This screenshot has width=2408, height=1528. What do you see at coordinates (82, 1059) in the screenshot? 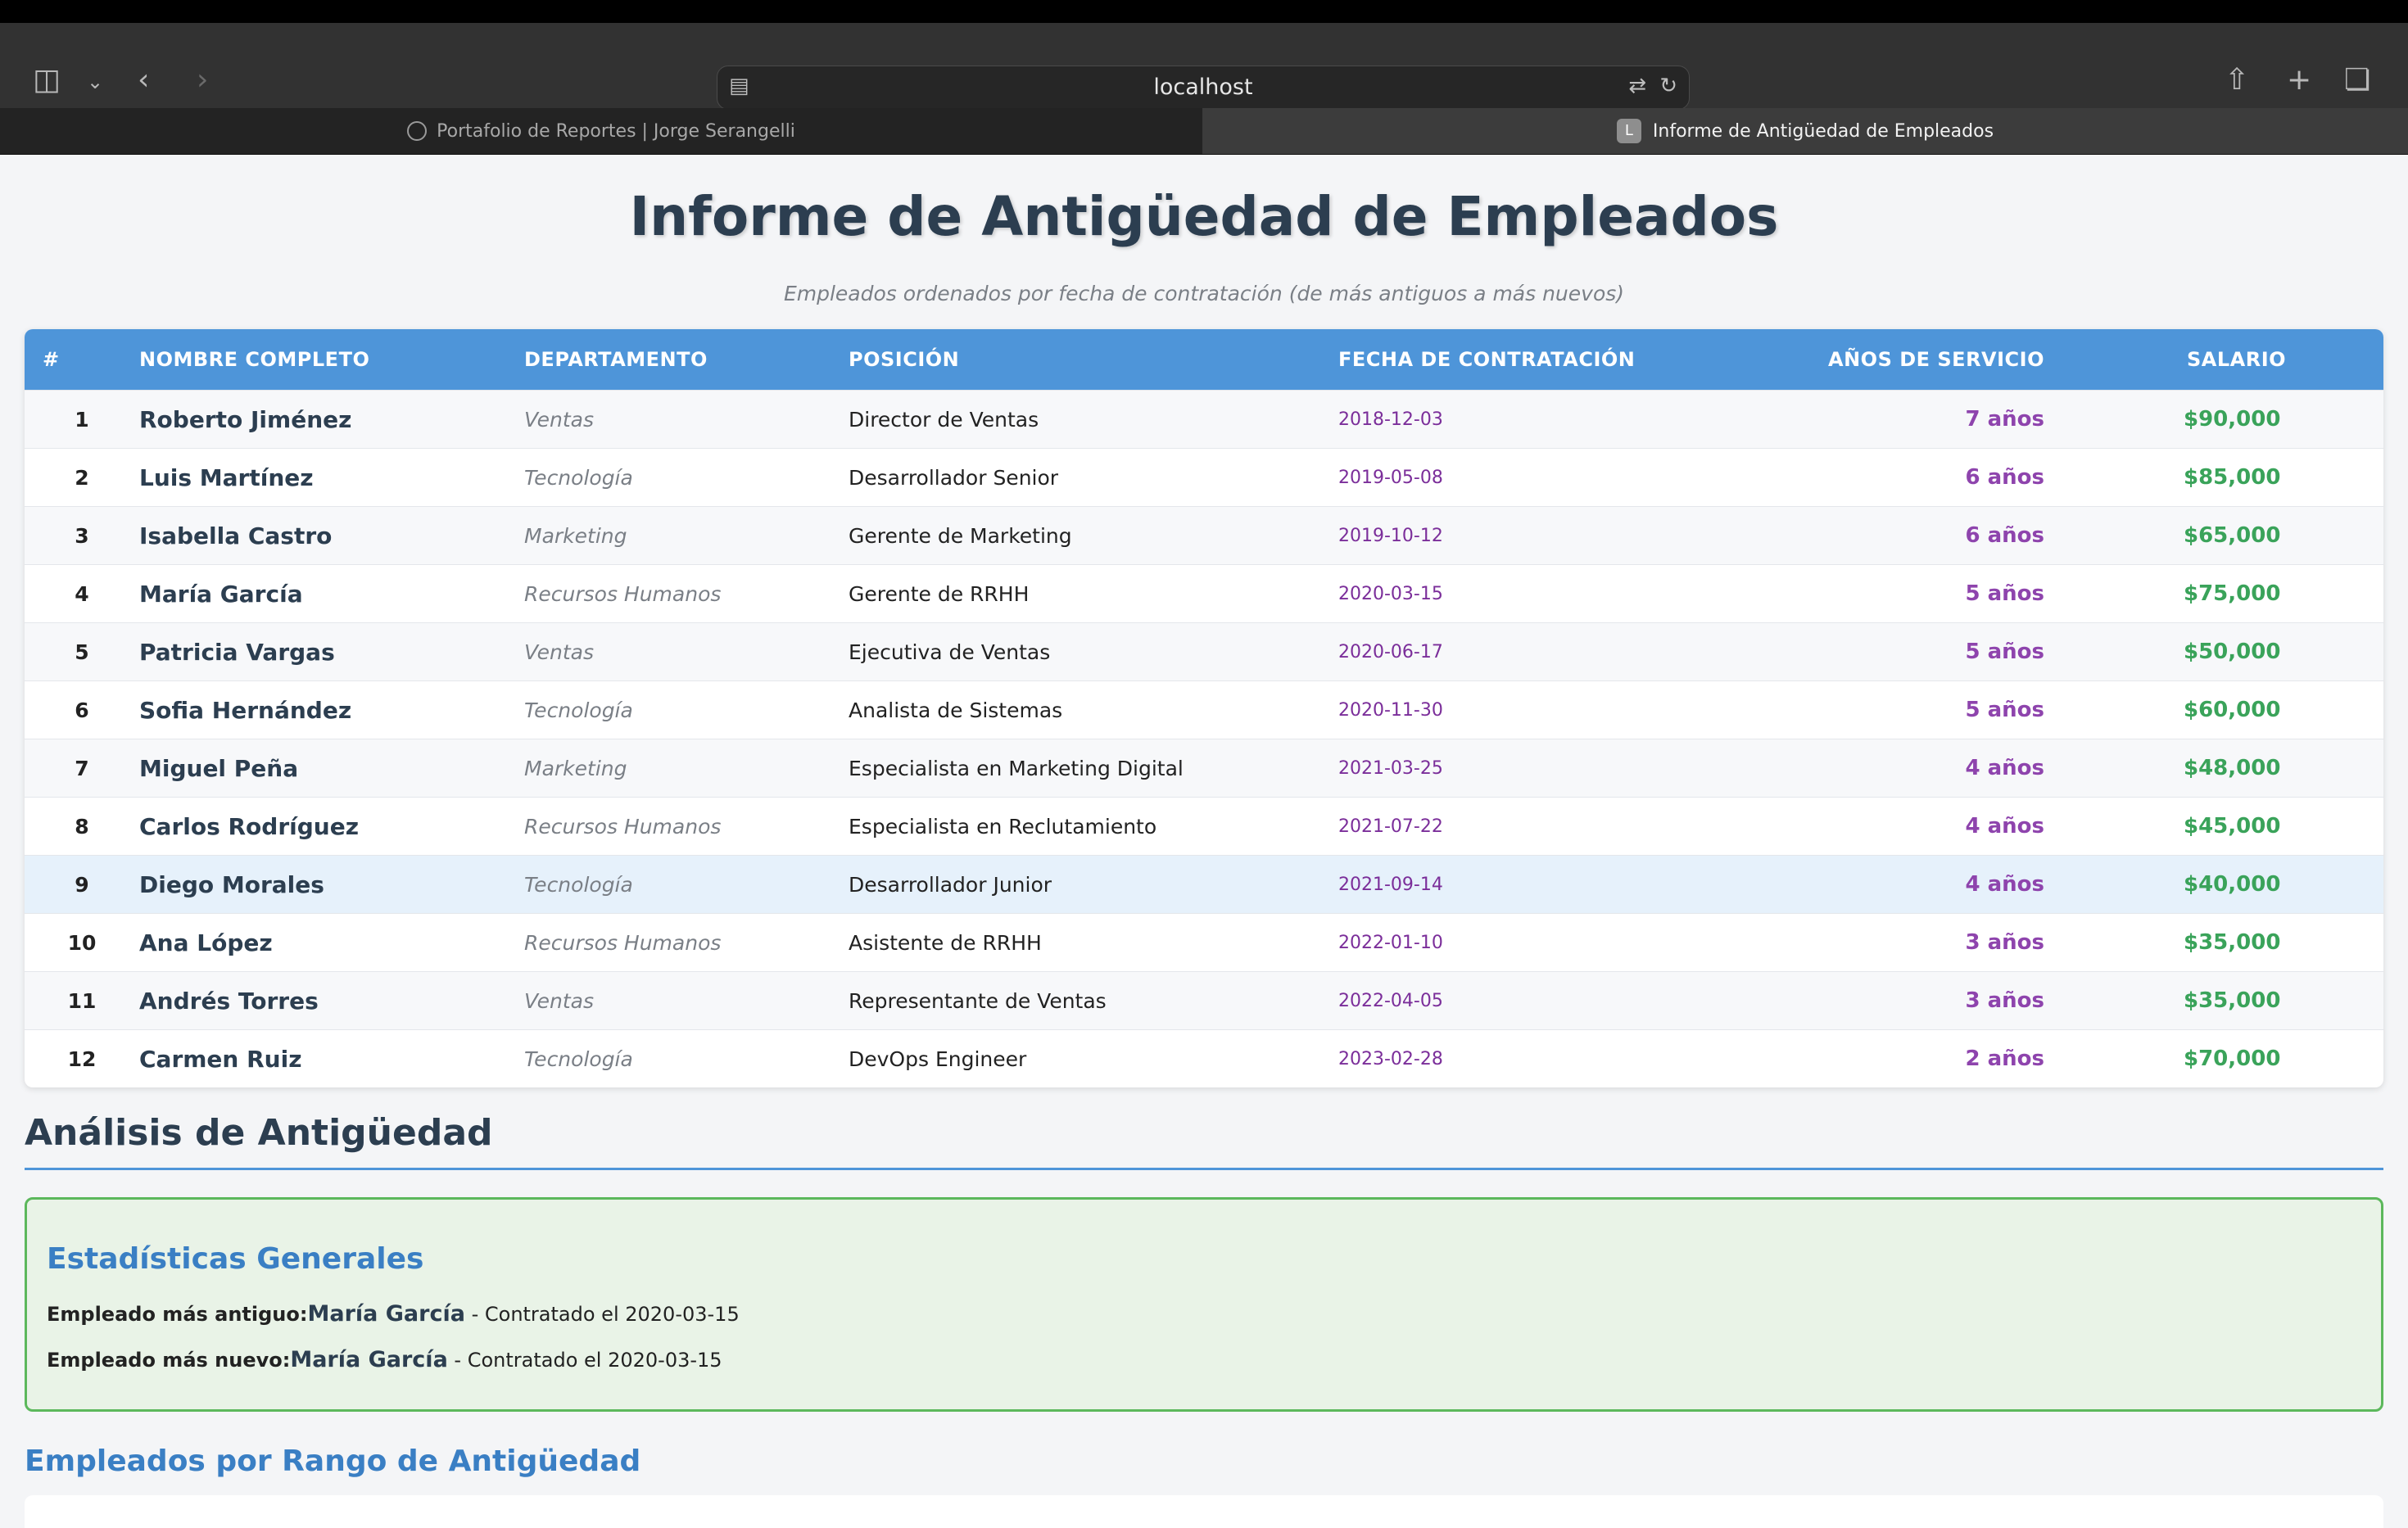
I see `cell-index: 12` at bounding box center [82, 1059].